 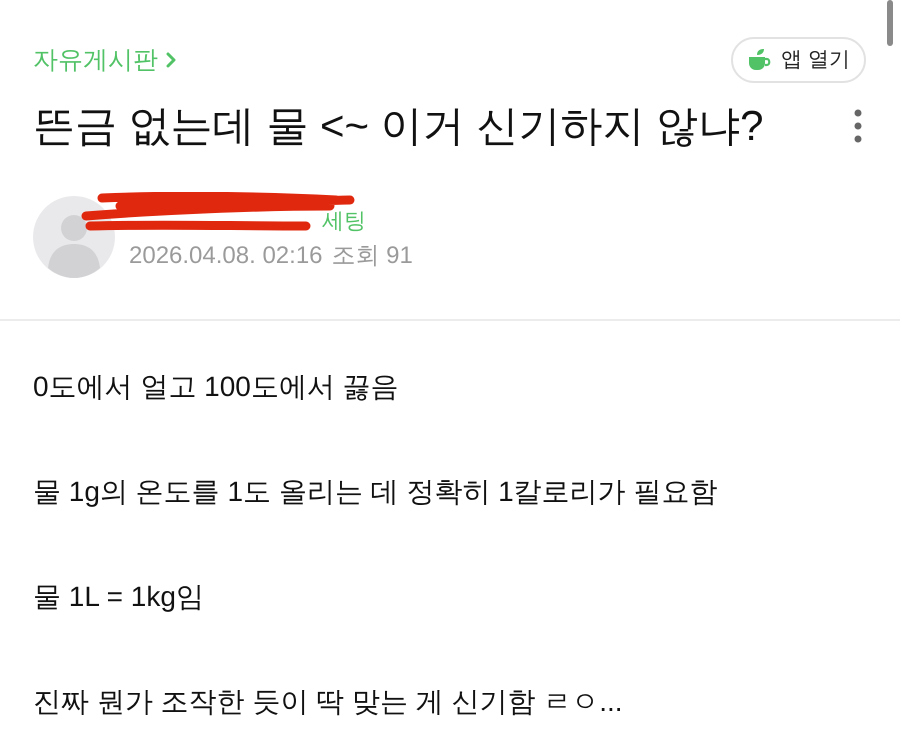 I want to click on scrollbar, so click(x=890, y=23).